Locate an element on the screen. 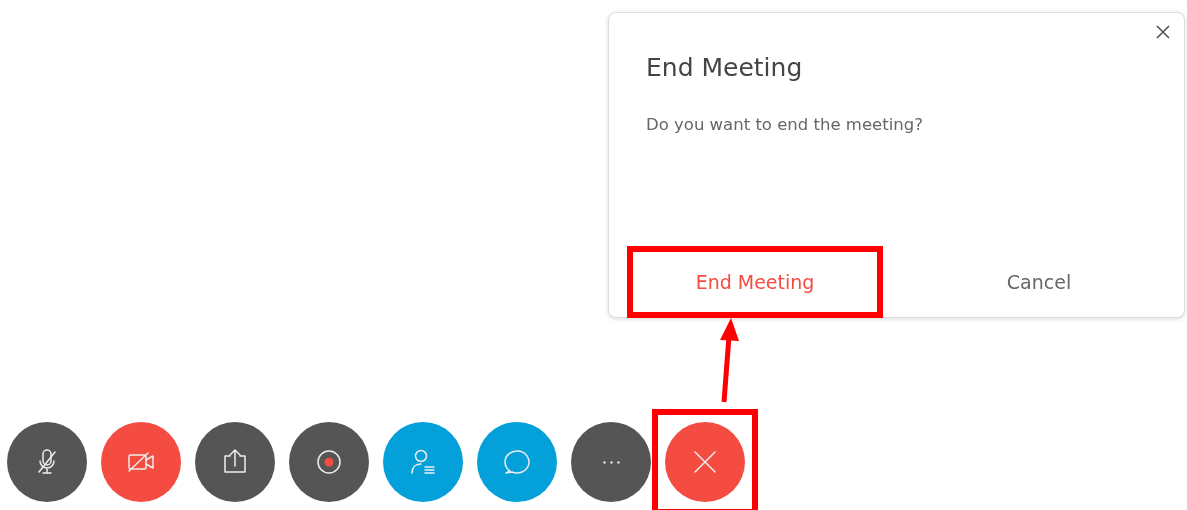 The width and height of the screenshot is (1187, 510). close-icon is located at coordinates (1163, 32).